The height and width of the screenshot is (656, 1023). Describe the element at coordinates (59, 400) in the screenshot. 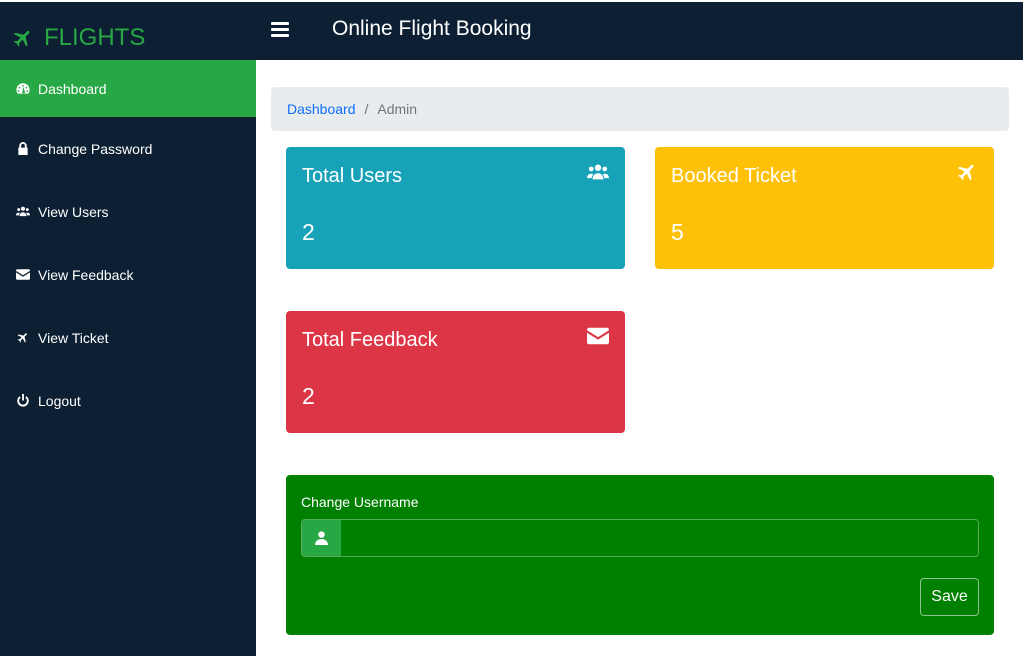

I see `sidebar-item-label: Logout` at that location.